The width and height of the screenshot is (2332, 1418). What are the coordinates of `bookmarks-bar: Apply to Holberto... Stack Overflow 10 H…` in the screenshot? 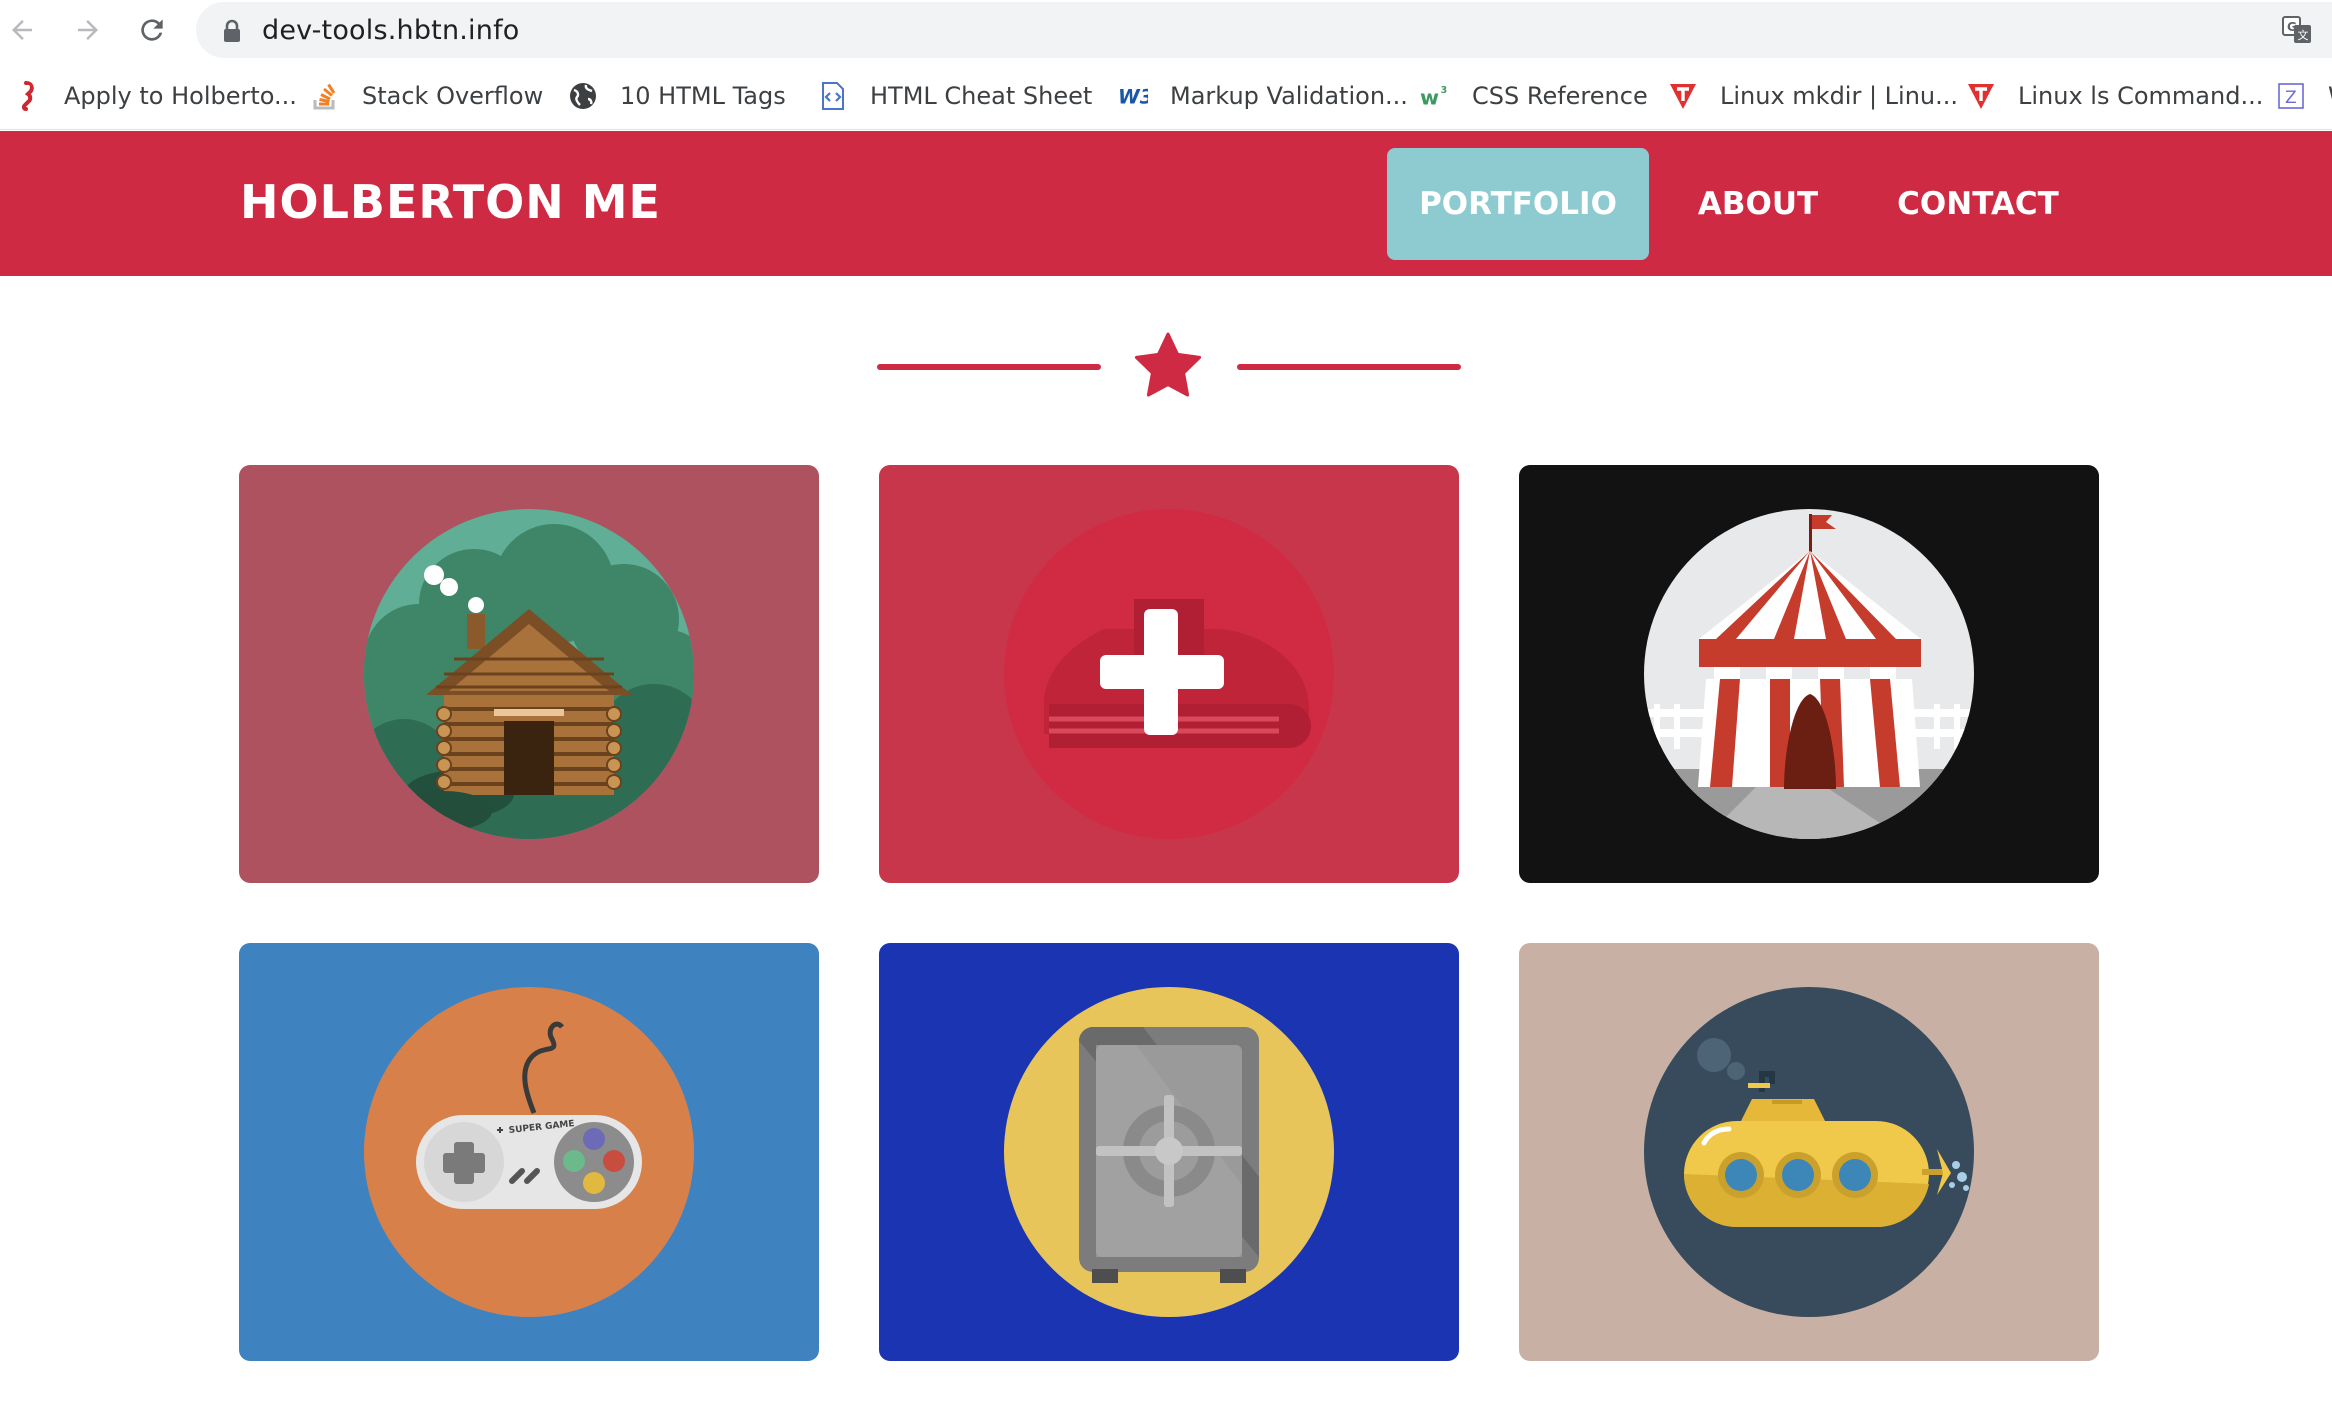 It's located at (1166, 96).